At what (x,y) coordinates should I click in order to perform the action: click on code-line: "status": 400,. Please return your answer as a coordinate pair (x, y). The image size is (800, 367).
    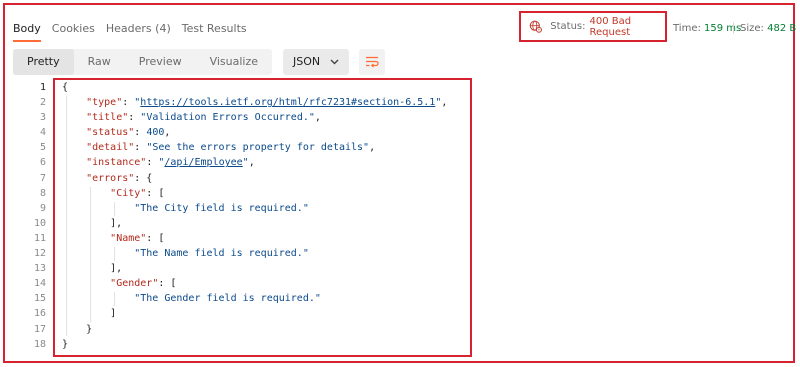
    Looking at the image, I should click on (128, 133).